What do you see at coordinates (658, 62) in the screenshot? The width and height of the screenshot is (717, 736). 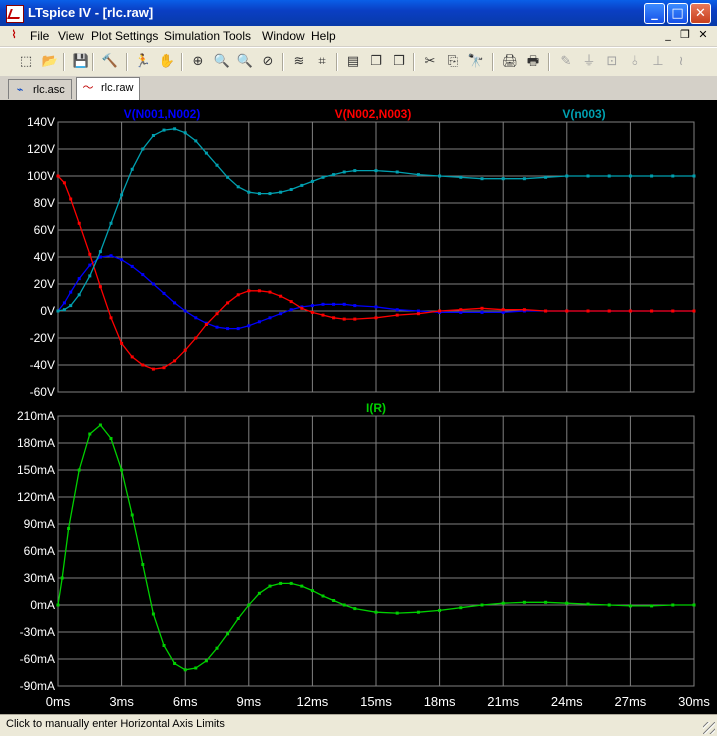 I see `capacitor-icon: ⊥` at bounding box center [658, 62].